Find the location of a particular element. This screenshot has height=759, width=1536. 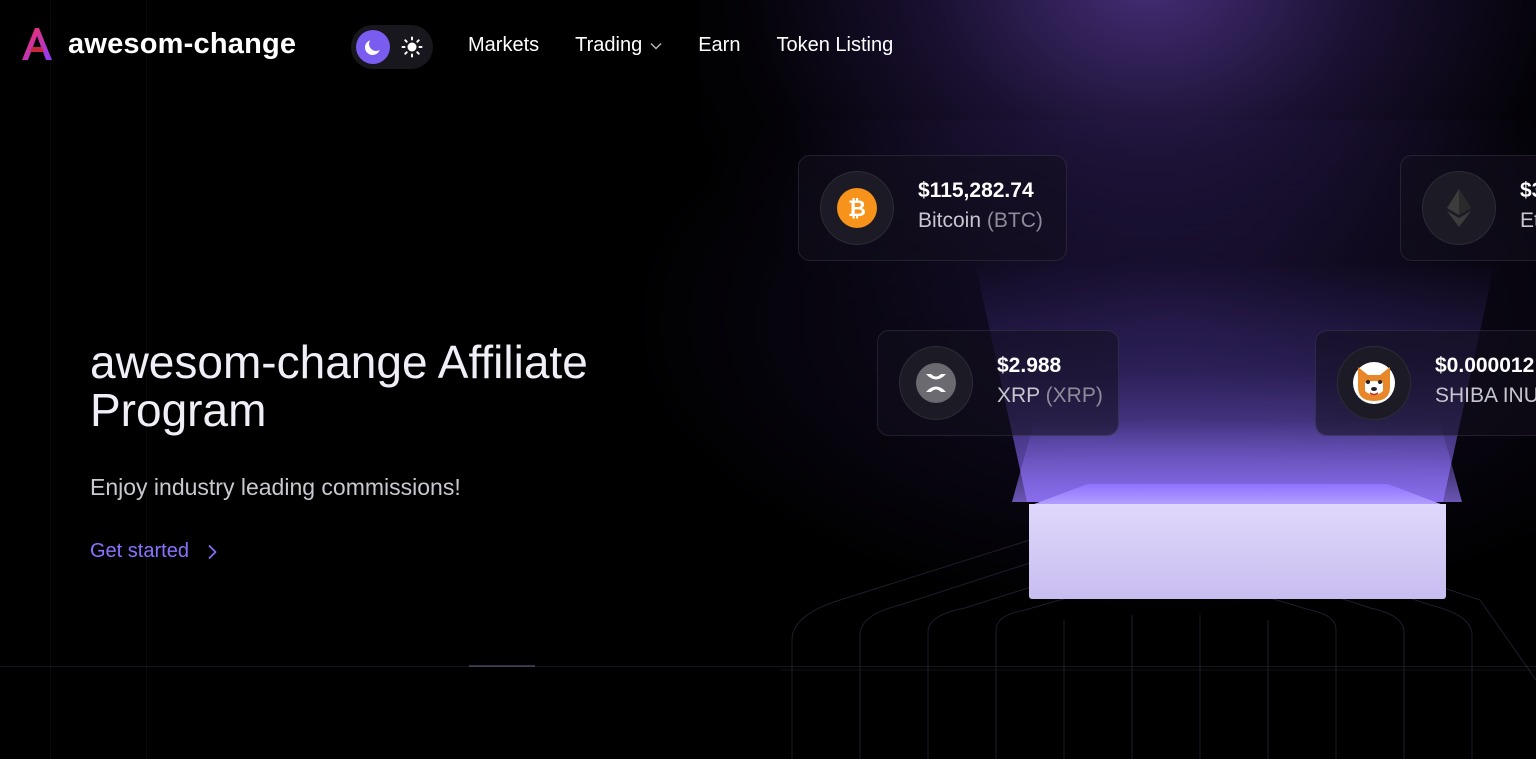

bitcoin-icon: ₿ is located at coordinates (857, 208).